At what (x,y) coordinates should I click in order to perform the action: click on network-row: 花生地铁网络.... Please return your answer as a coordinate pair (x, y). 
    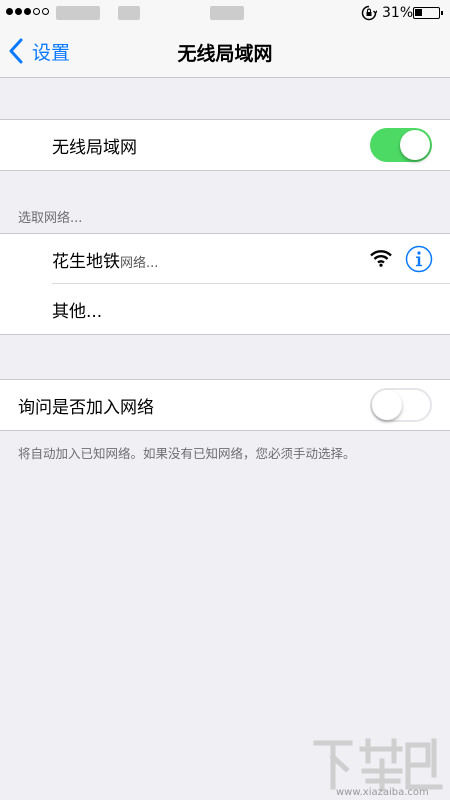
    Looking at the image, I should click on (225, 259).